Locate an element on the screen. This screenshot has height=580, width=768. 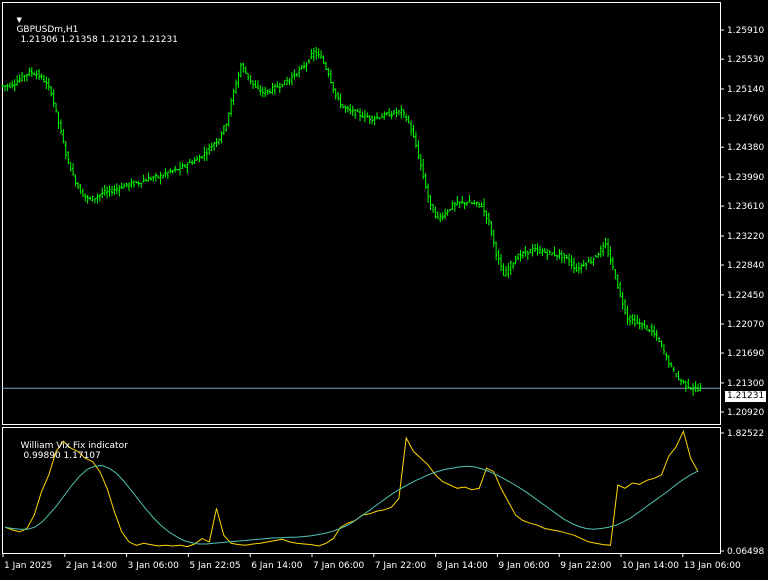
price-tick-label: 1.21690 is located at coordinates (745, 354).